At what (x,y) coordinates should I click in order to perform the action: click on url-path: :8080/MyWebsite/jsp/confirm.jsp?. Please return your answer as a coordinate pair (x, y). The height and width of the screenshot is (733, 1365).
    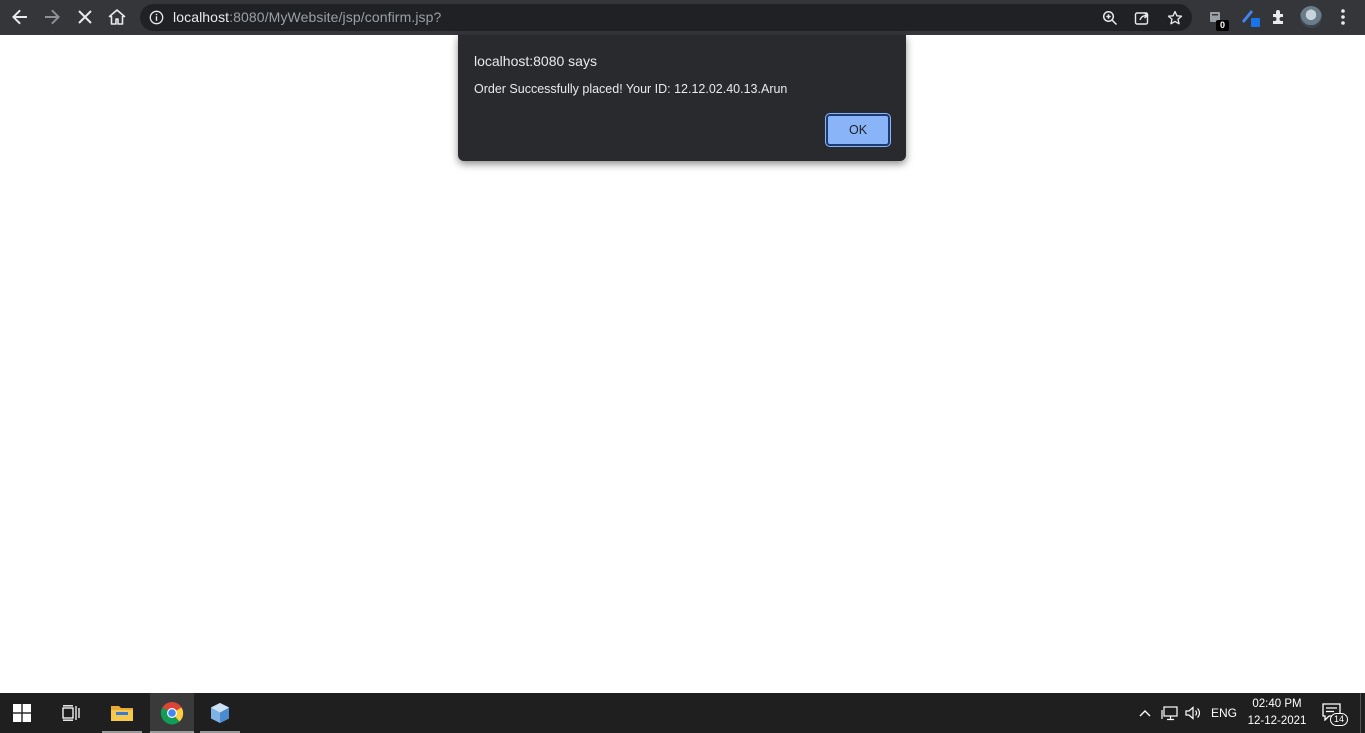
    Looking at the image, I should click on (335, 17).